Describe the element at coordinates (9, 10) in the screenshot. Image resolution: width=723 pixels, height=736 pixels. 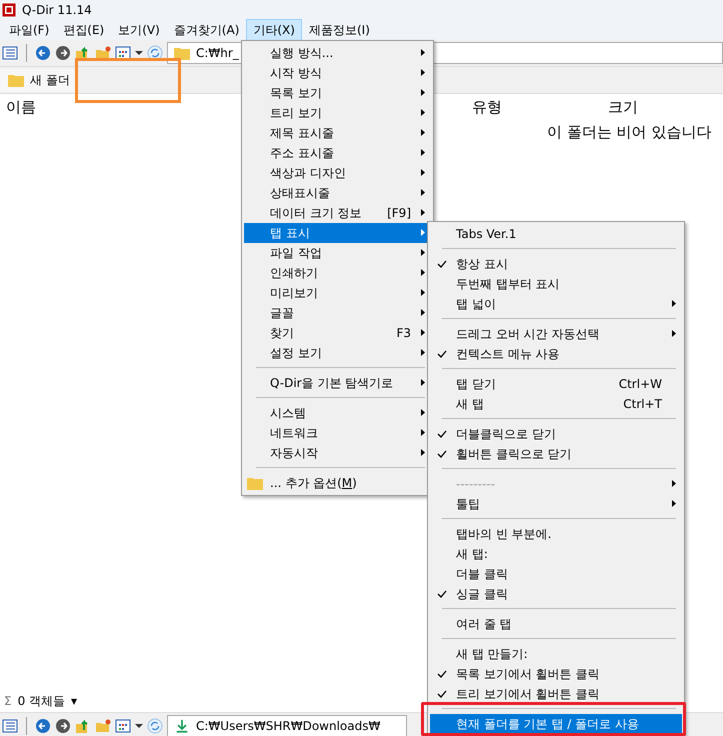
I see `app-icon` at that location.